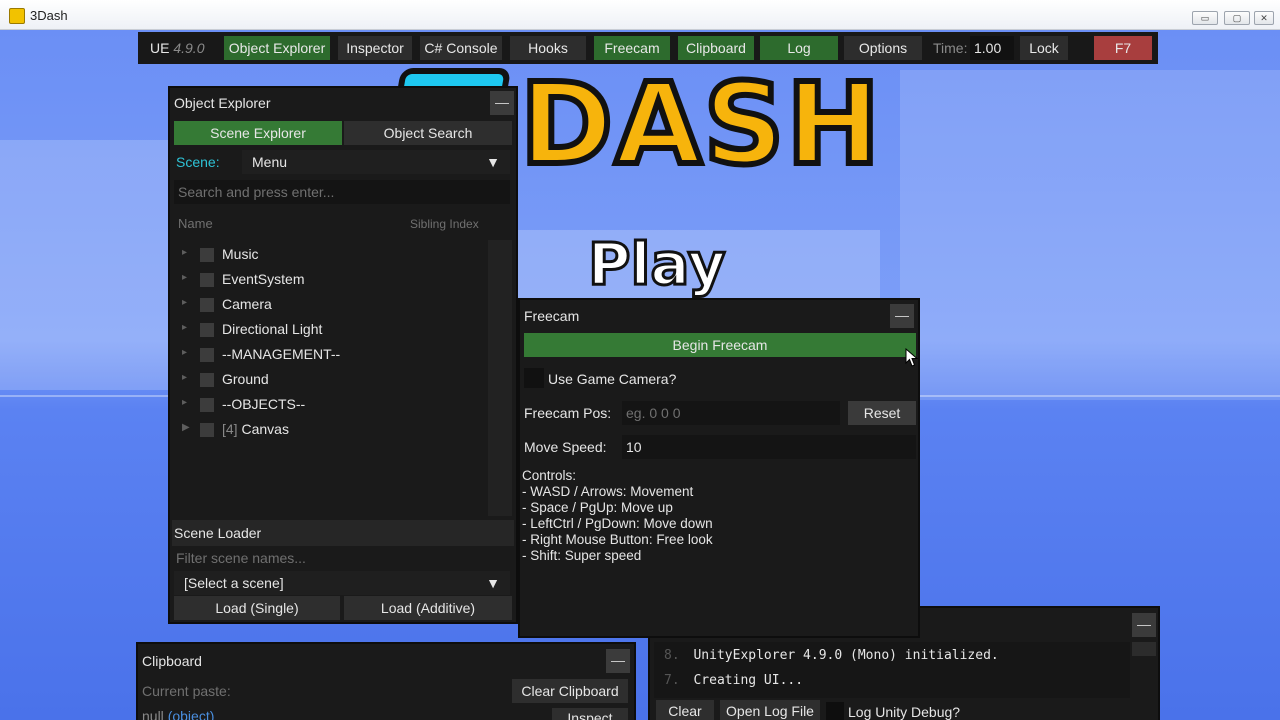 This screenshot has height=720, width=1280. What do you see at coordinates (245, 379) in the screenshot?
I see `tree-item-label: Ground` at bounding box center [245, 379].